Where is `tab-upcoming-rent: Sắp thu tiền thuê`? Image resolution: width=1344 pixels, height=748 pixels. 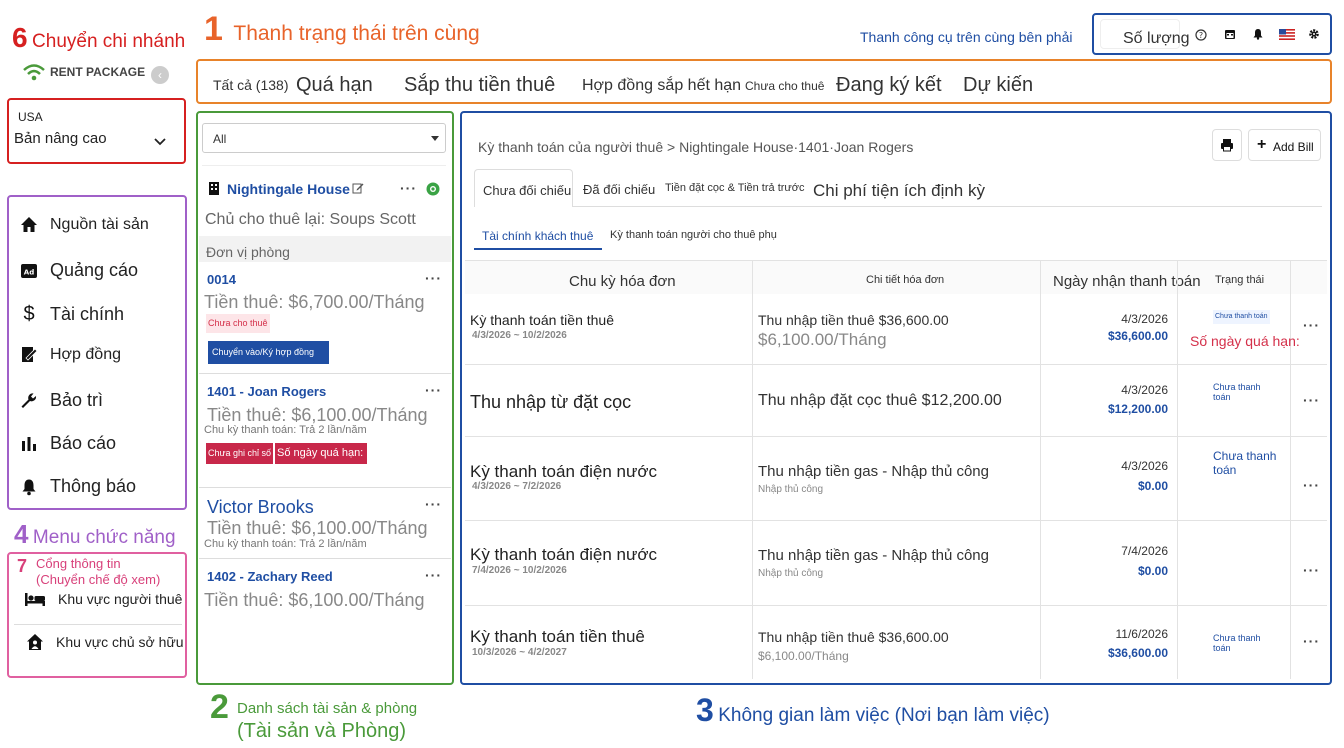 tab-upcoming-rent: Sắp thu tiền thuê is located at coordinates (479, 85).